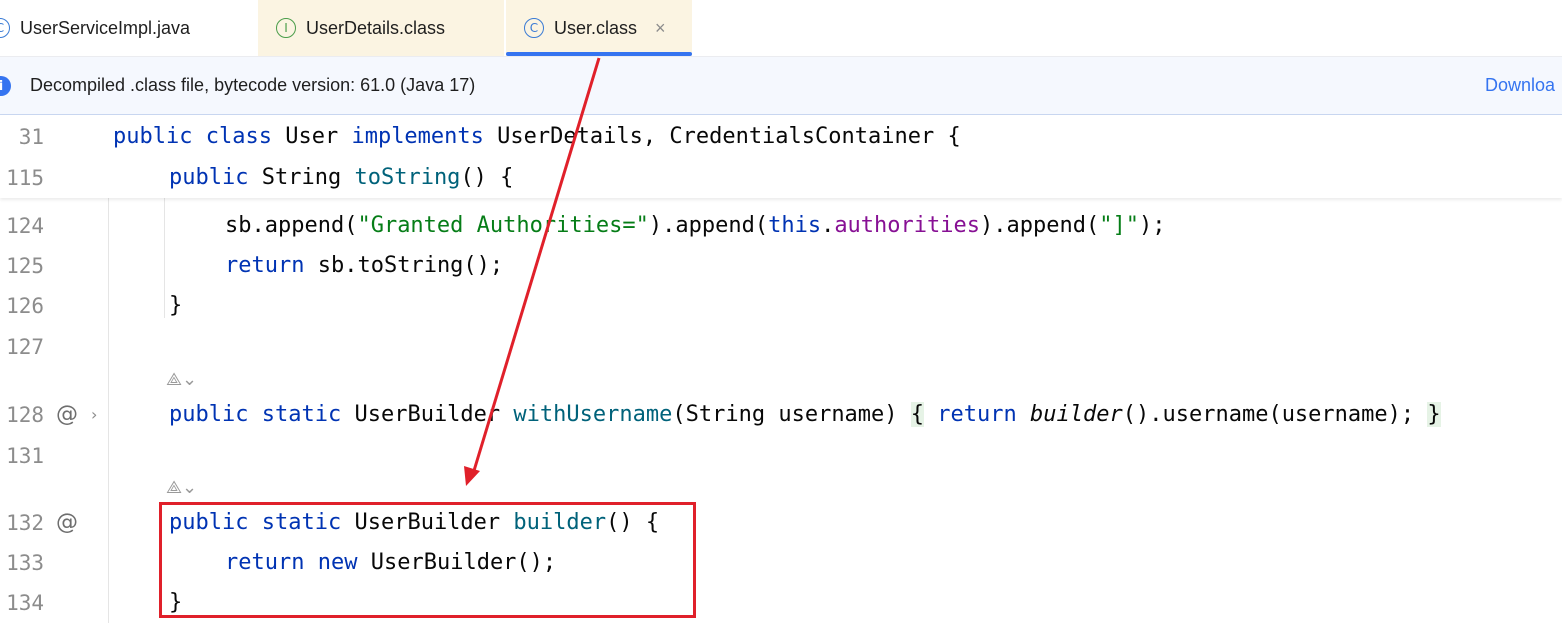  I want to click on line-number: 133, so click(25, 563).